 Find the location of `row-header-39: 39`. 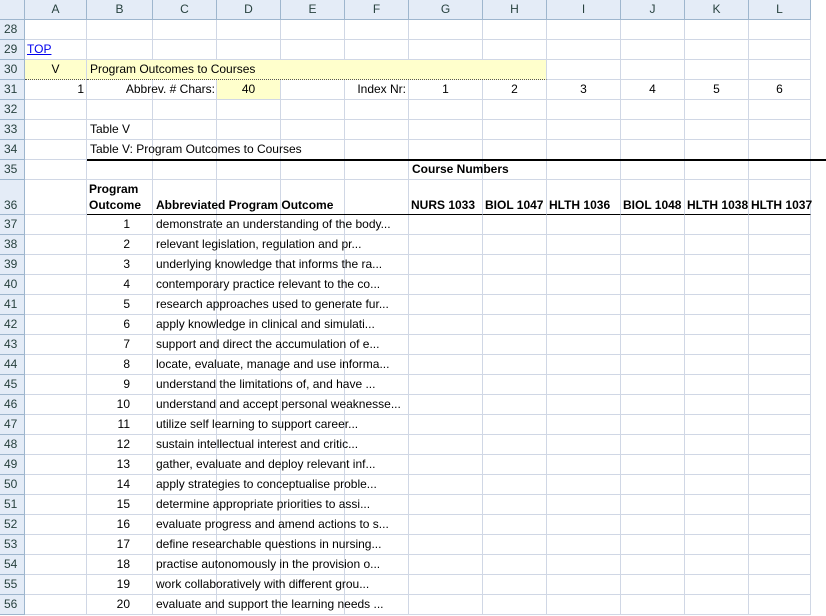

row-header-39: 39 is located at coordinates (12, 265).